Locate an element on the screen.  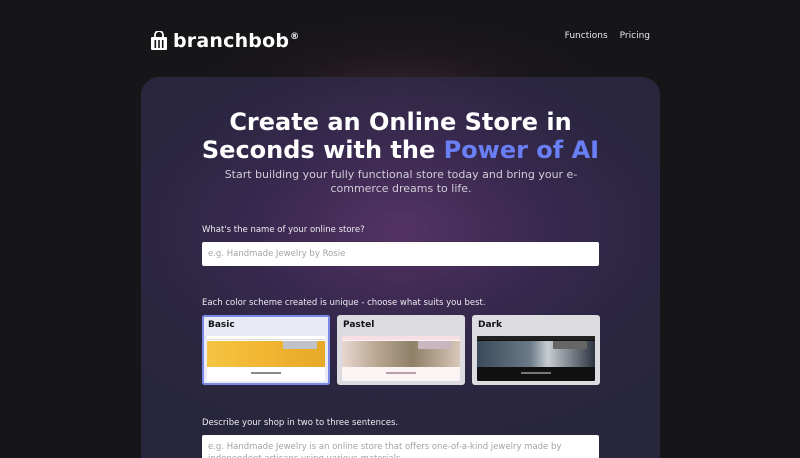
brand-logo: branchbob® is located at coordinates (224, 41).